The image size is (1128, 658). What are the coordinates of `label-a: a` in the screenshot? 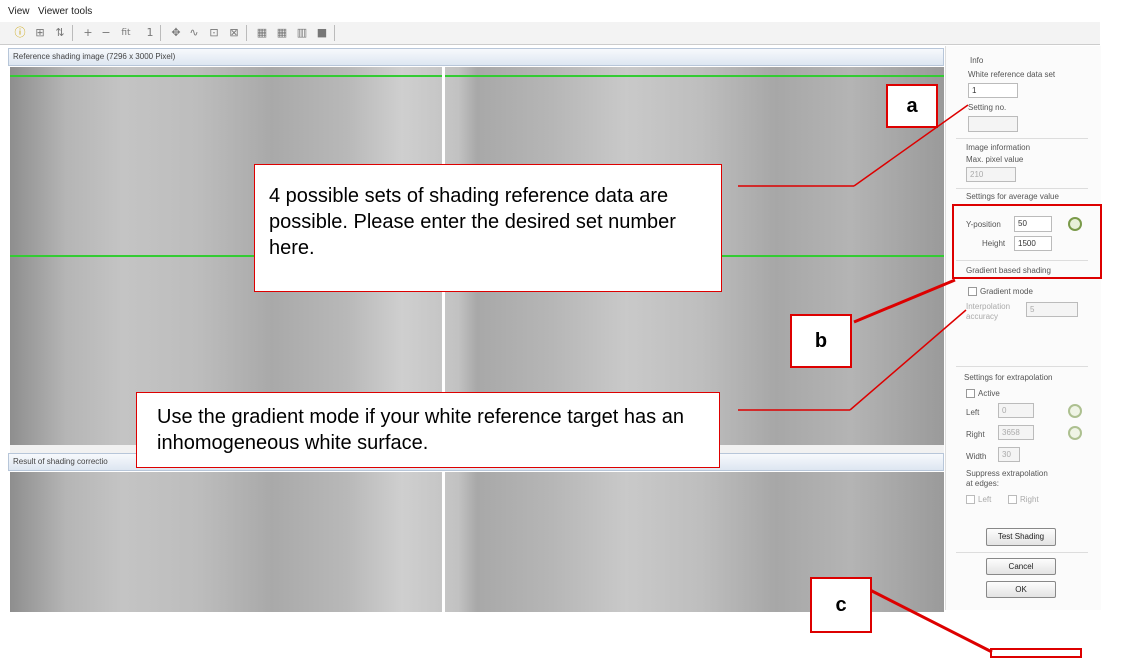 It's located at (912, 106).